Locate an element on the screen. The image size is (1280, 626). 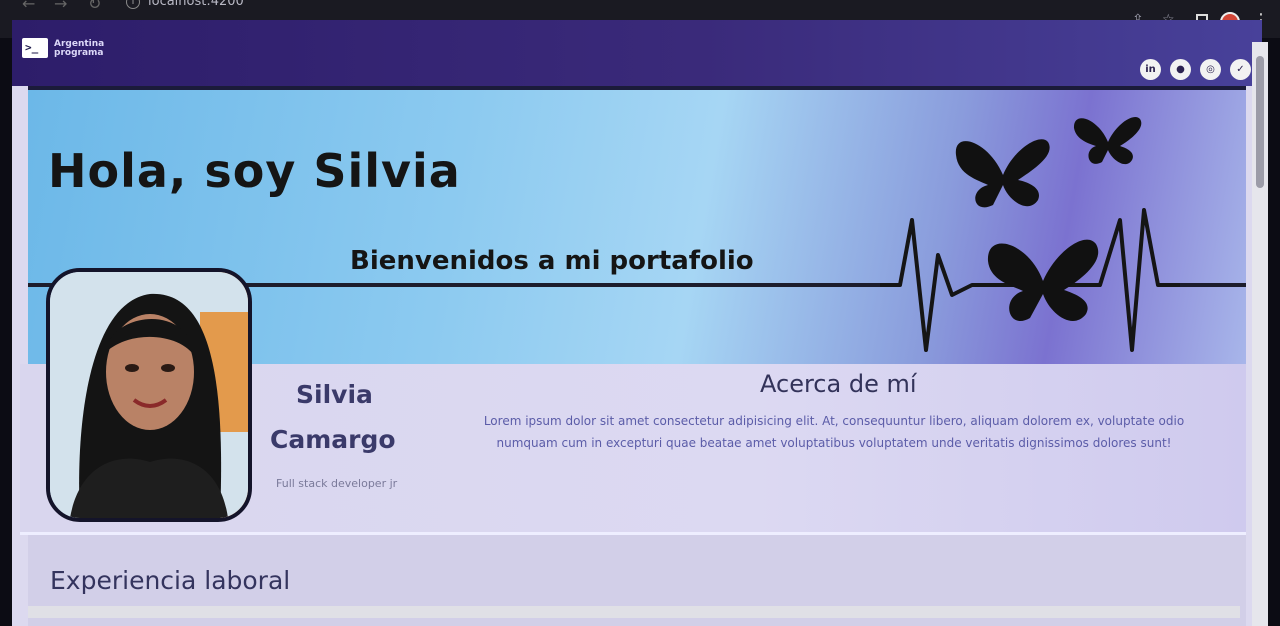
site-navbar: >_ Argentina programa in ● ◎ ✓ is located at coordinates (637, 53).